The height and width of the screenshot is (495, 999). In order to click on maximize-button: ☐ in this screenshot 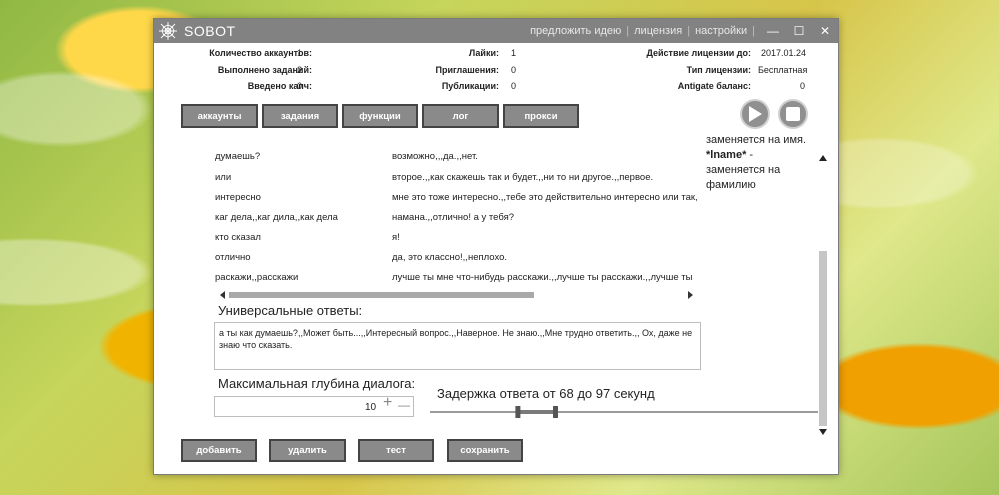, I will do `click(799, 31)`.